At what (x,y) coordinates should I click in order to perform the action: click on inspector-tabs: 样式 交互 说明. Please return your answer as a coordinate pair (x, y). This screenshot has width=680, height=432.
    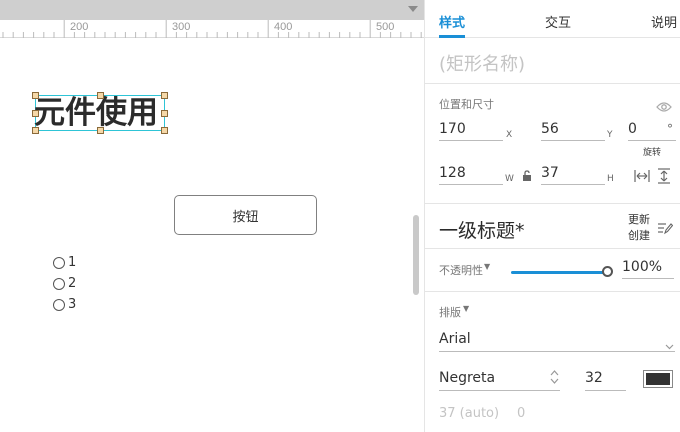
    Looking at the image, I should click on (552, 19).